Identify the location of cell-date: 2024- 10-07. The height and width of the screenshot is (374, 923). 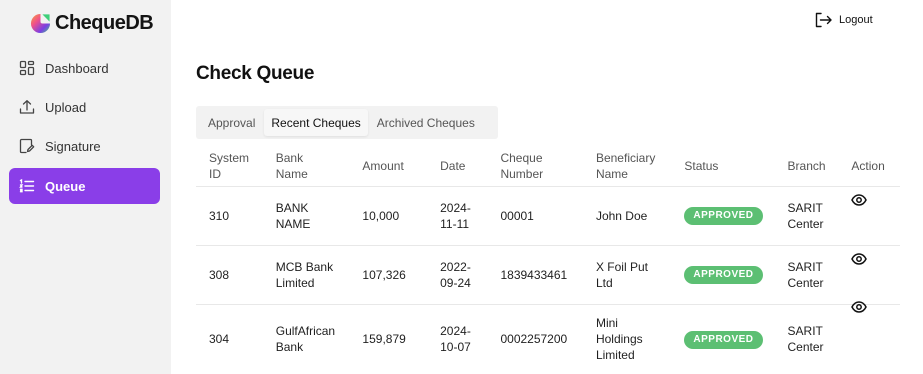
(455, 339).